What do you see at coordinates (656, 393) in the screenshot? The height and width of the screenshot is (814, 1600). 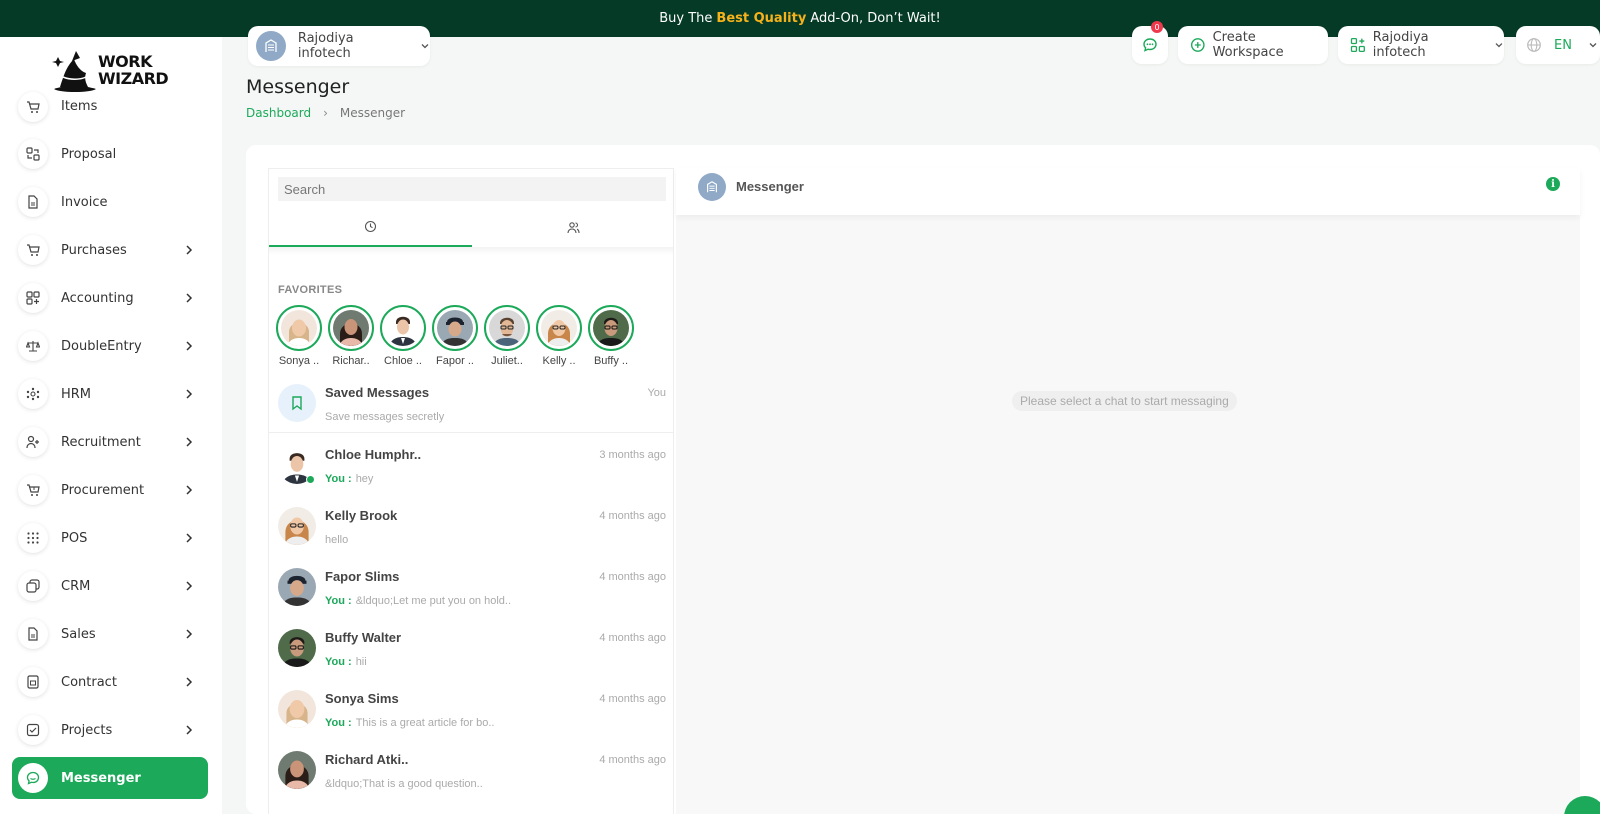 I see `conversation-time: You` at bounding box center [656, 393].